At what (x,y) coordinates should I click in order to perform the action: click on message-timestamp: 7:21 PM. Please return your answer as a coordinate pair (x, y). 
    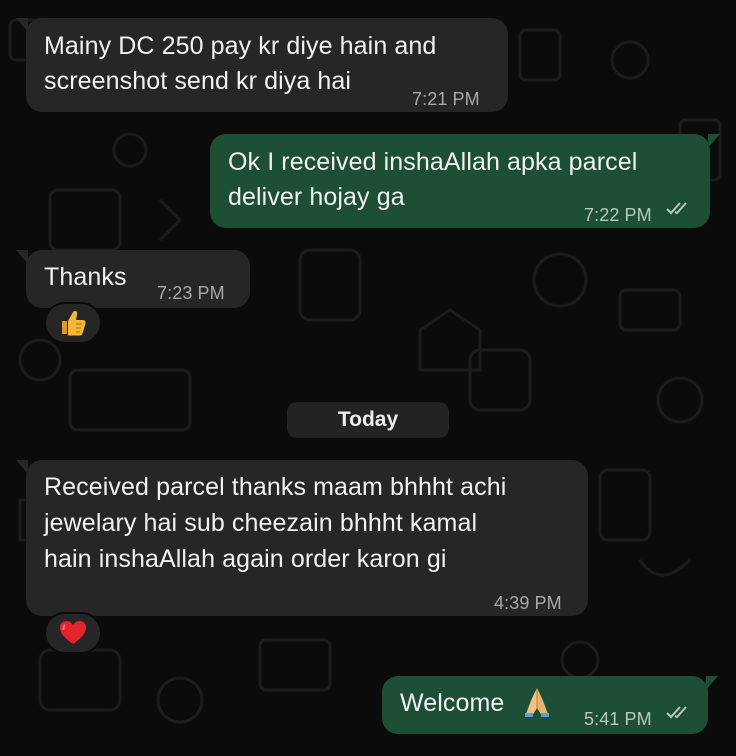
    Looking at the image, I should click on (446, 99).